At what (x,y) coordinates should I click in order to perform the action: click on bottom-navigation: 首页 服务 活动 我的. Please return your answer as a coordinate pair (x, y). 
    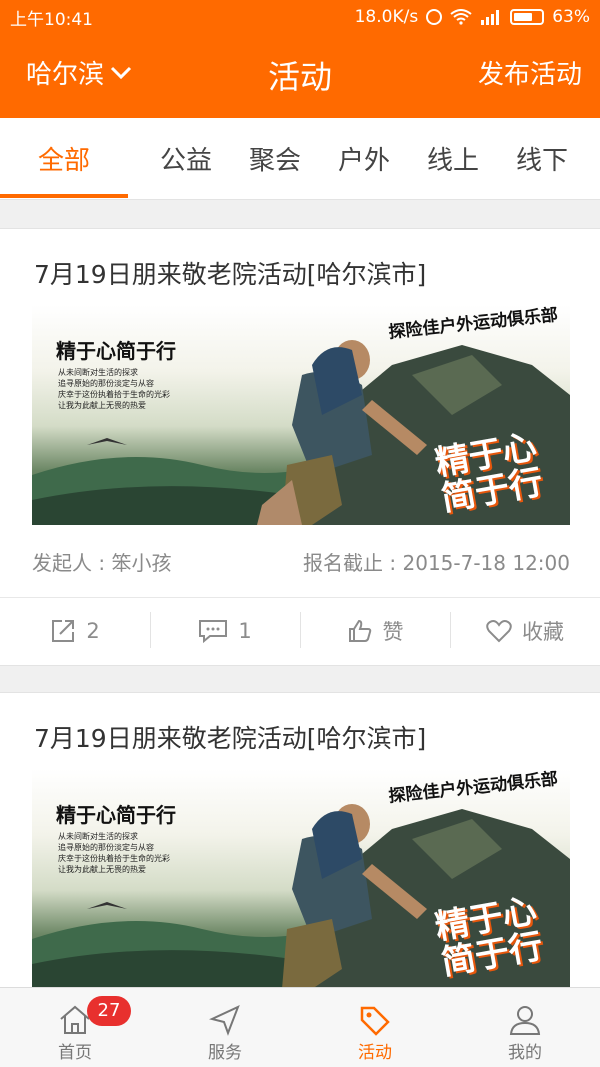
    Looking at the image, I should click on (300, 1027).